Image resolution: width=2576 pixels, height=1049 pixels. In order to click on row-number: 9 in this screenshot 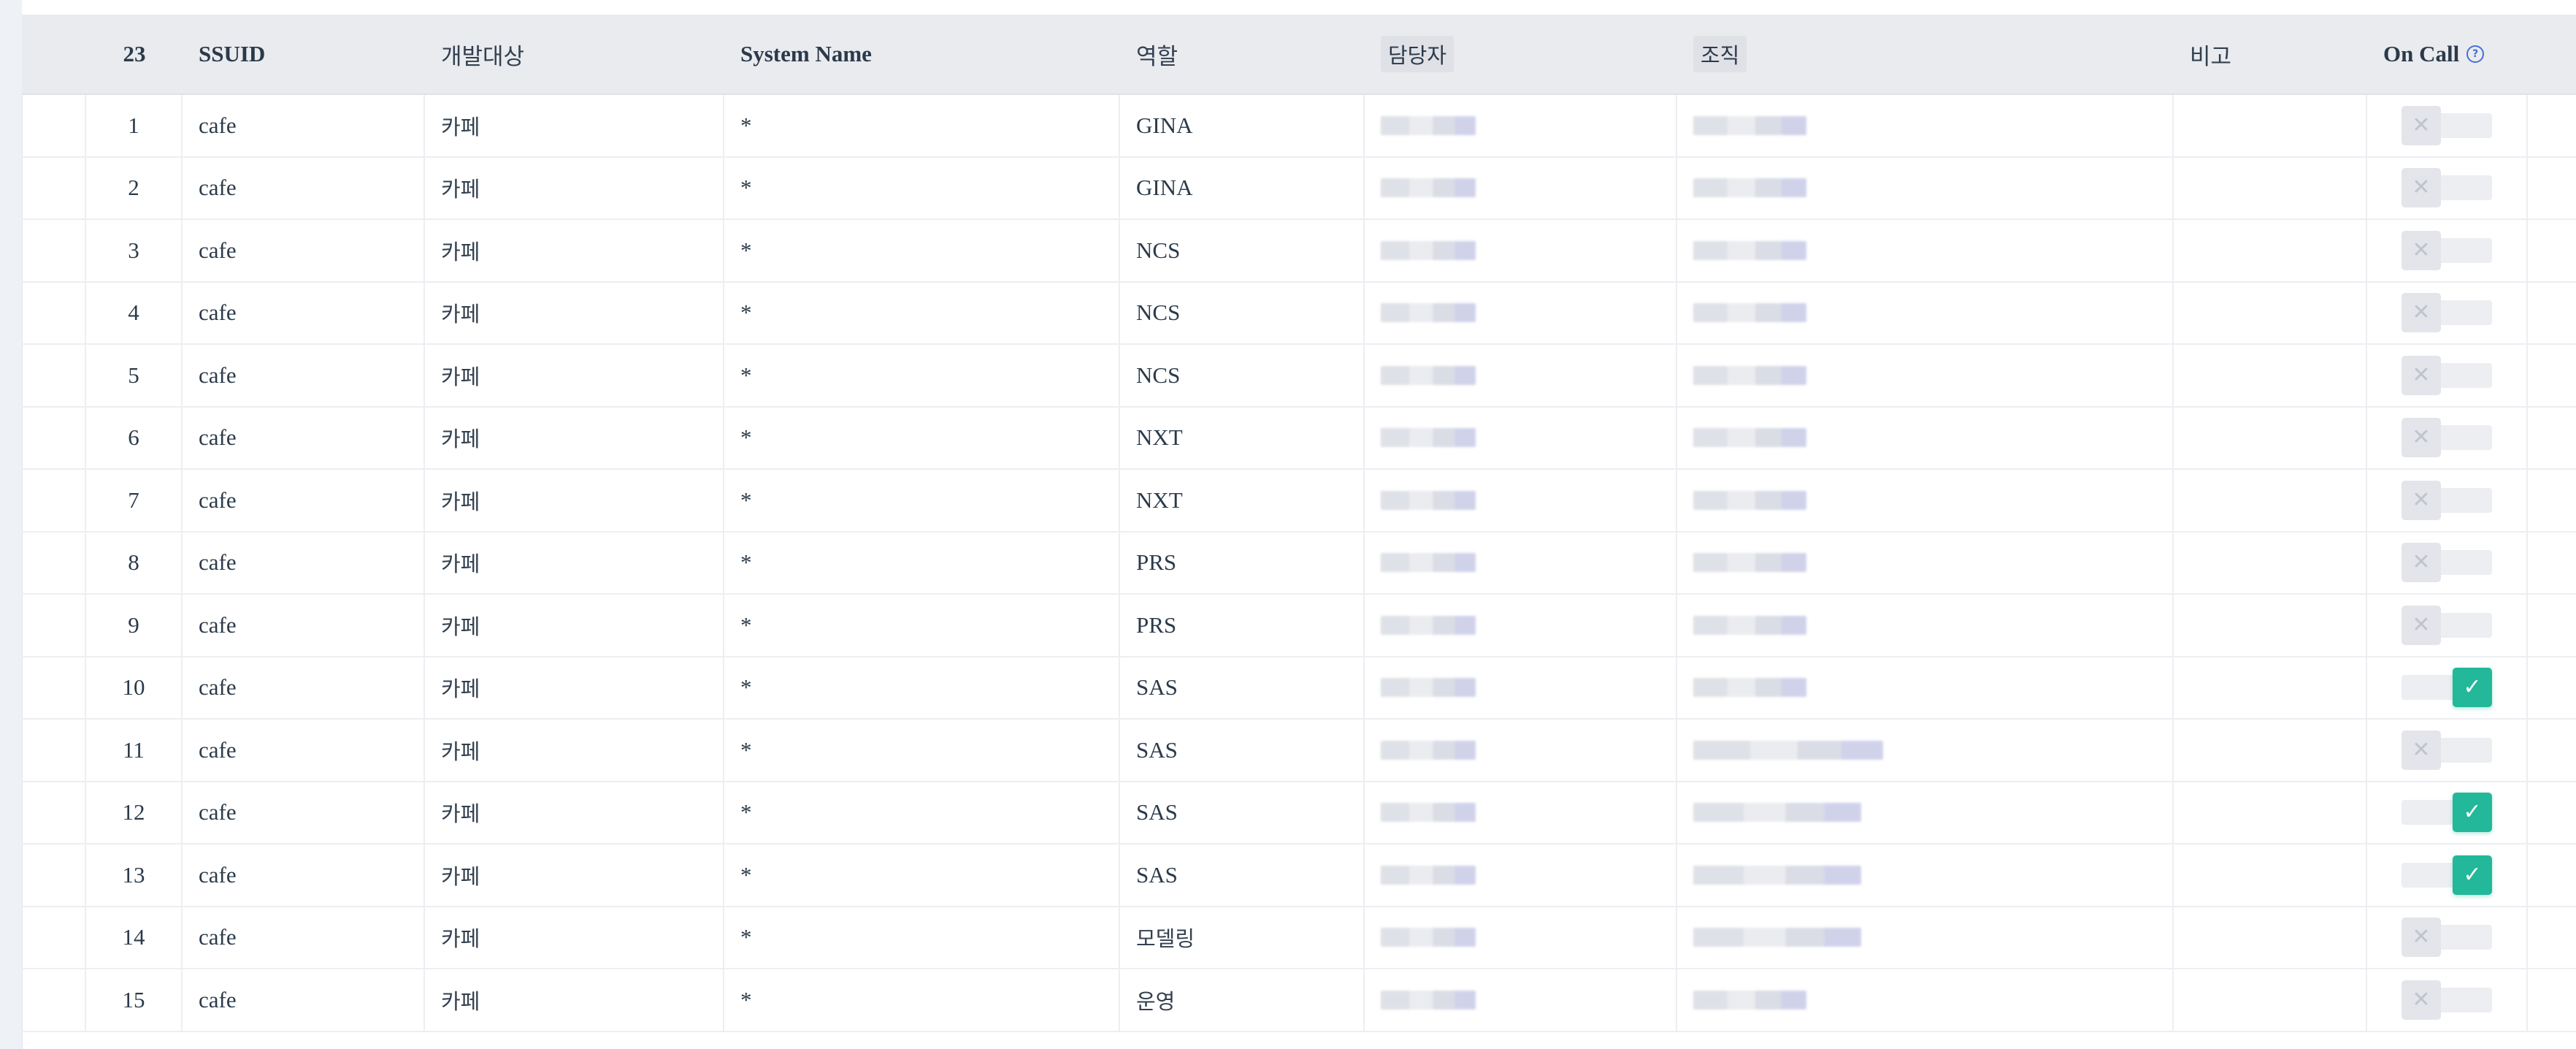, I will do `click(134, 625)`.